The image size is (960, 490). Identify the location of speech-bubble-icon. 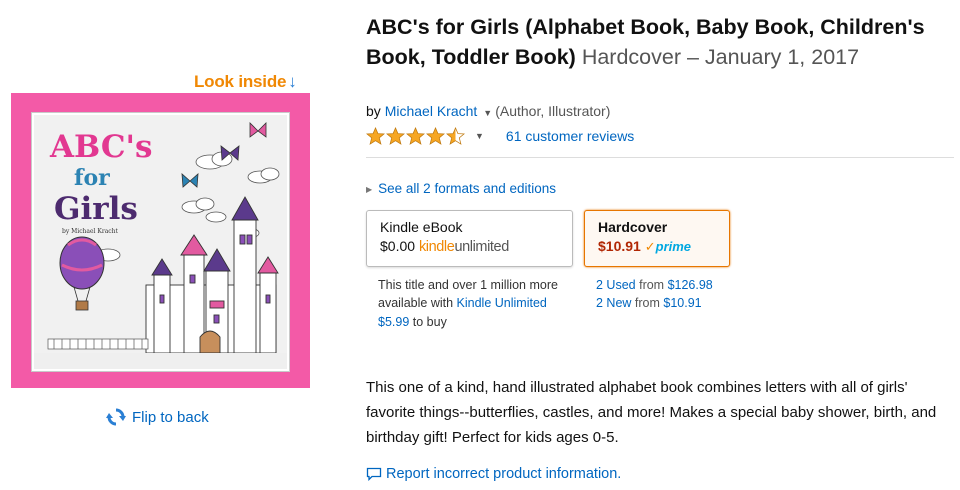
(374, 474).